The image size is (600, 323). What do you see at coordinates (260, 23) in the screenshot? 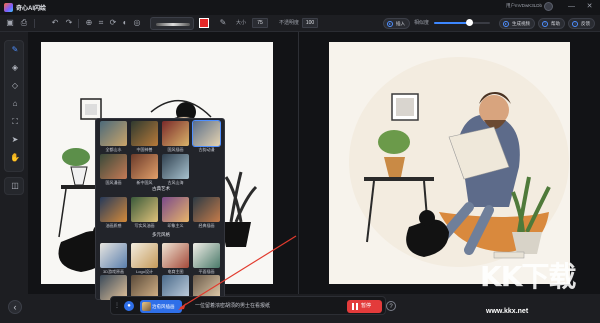
I see `size-input: 75` at bounding box center [260, 23].